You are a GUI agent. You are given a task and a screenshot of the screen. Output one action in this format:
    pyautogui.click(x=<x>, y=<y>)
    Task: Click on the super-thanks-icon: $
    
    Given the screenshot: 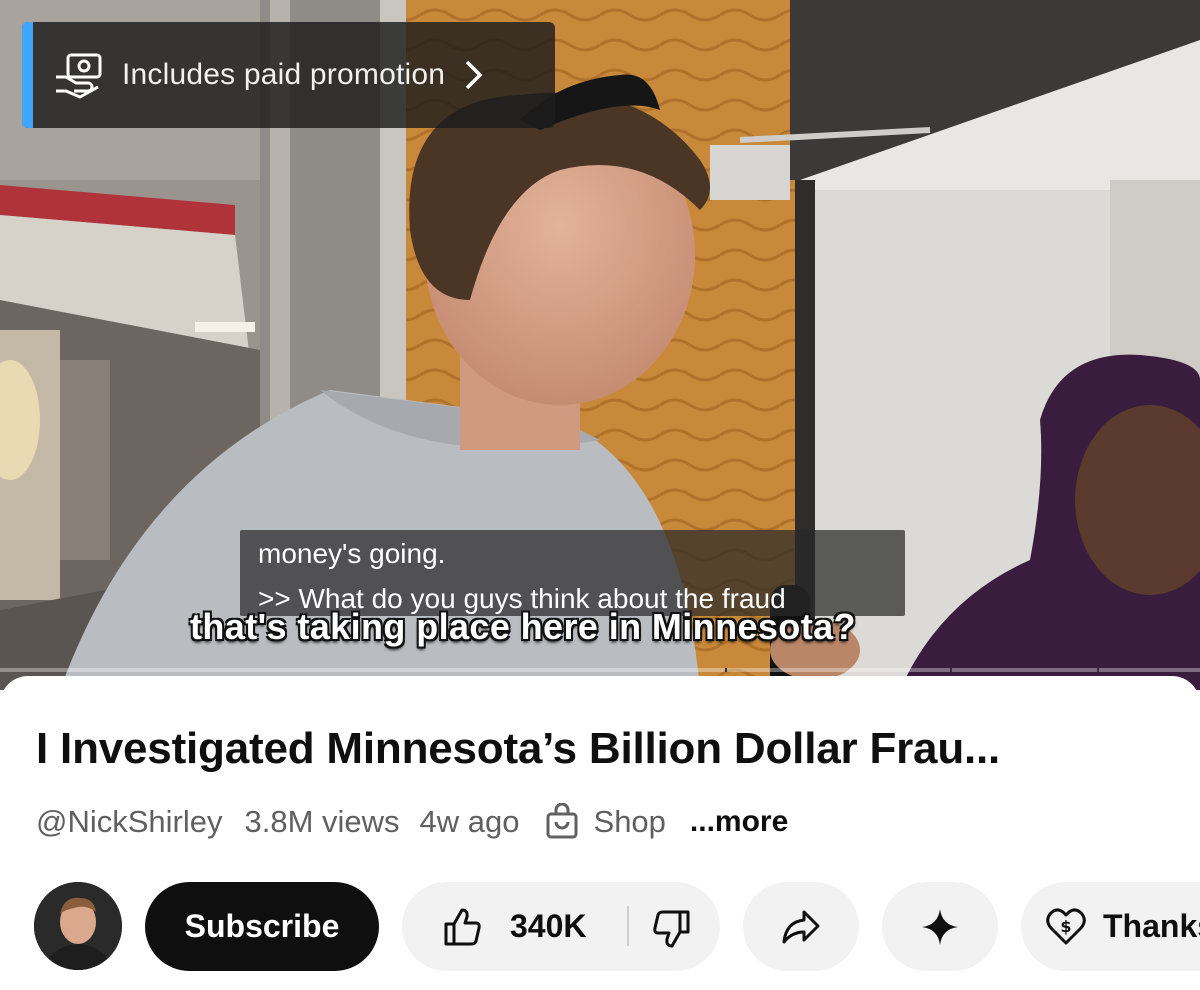 What is the action you would take?
    pyautogui.click(x=1066, y=926)
    